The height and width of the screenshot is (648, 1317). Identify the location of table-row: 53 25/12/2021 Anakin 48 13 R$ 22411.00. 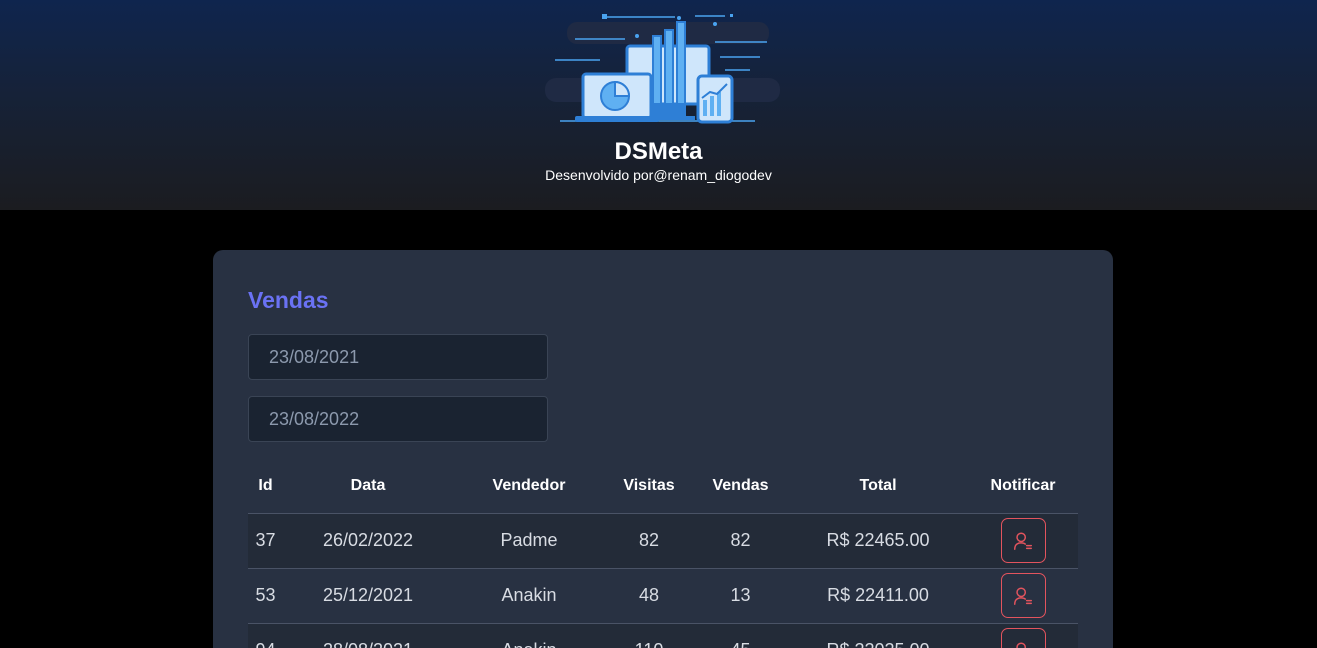
(663, 595).